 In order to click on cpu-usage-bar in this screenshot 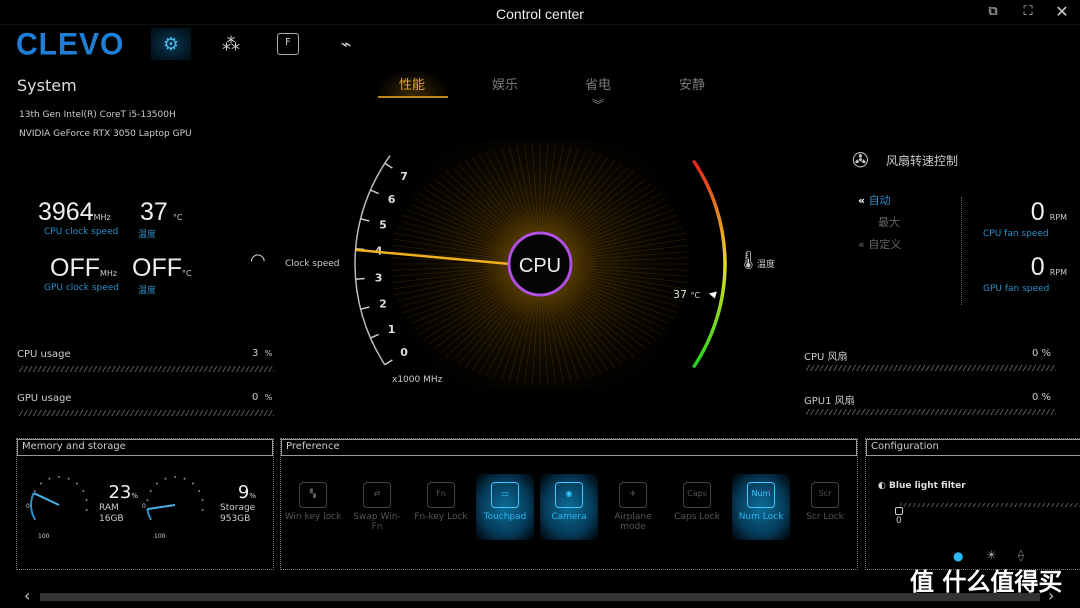, I will do `click(146, 369)`.